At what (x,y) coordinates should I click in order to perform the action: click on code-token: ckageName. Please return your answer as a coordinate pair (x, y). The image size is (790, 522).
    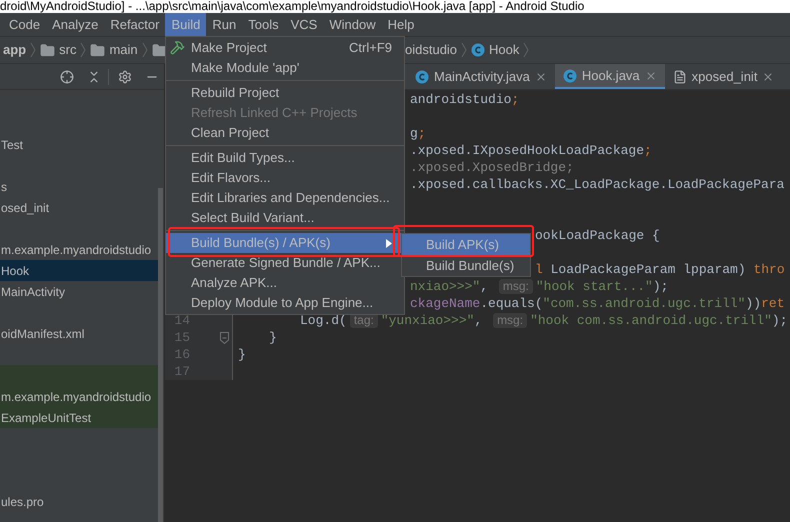
    Looking at the image, I should click on (445, 303).